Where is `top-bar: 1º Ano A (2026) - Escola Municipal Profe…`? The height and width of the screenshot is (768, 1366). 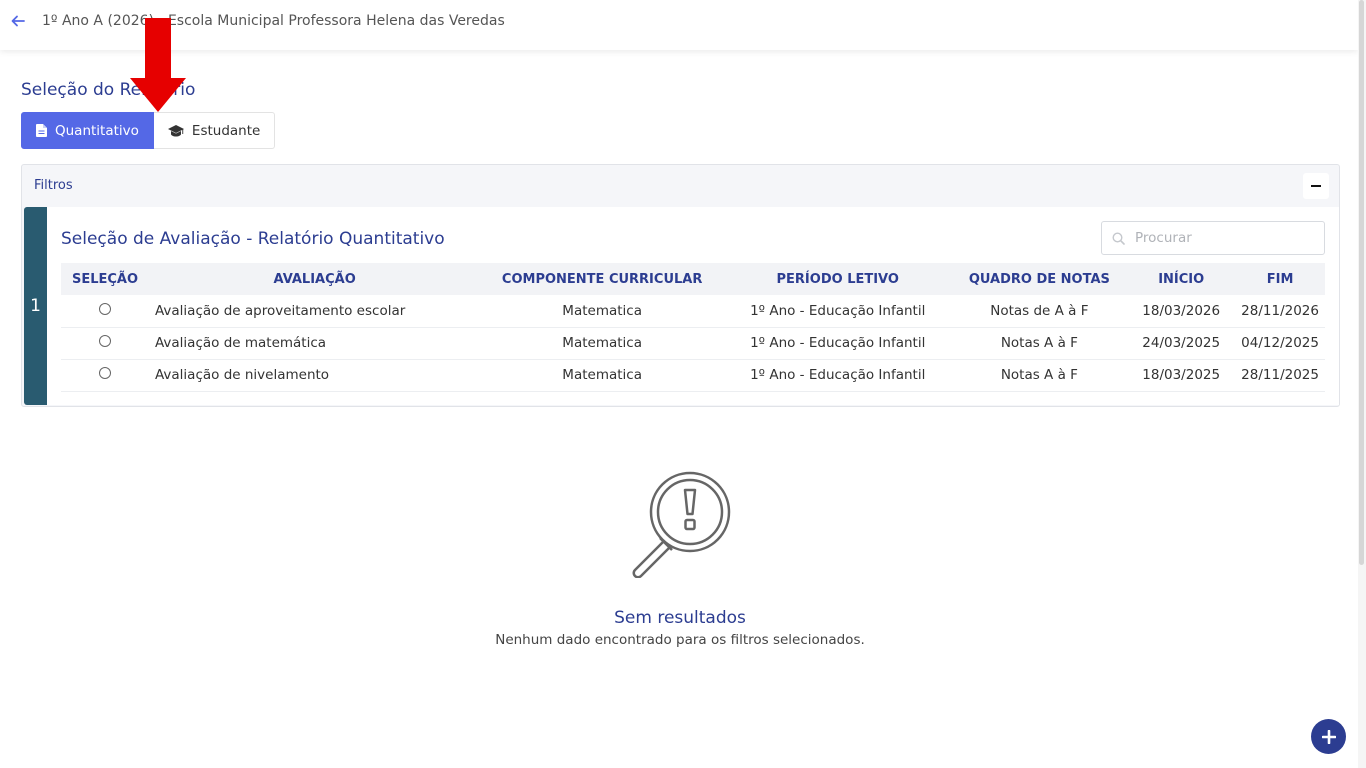 top-bar: 1º Ano A (2026) - Escola Municipal Profe… is located at coordinates (679, 25).